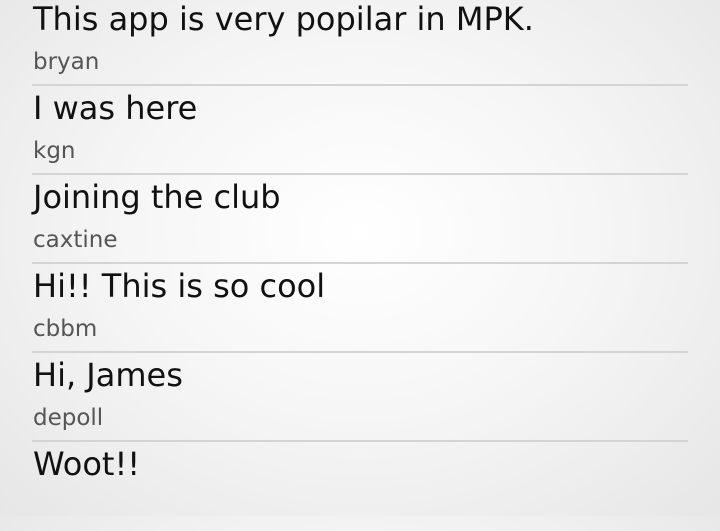 The image size is (720, 531). I want to click on post-username: depoll, so click(68, 418).